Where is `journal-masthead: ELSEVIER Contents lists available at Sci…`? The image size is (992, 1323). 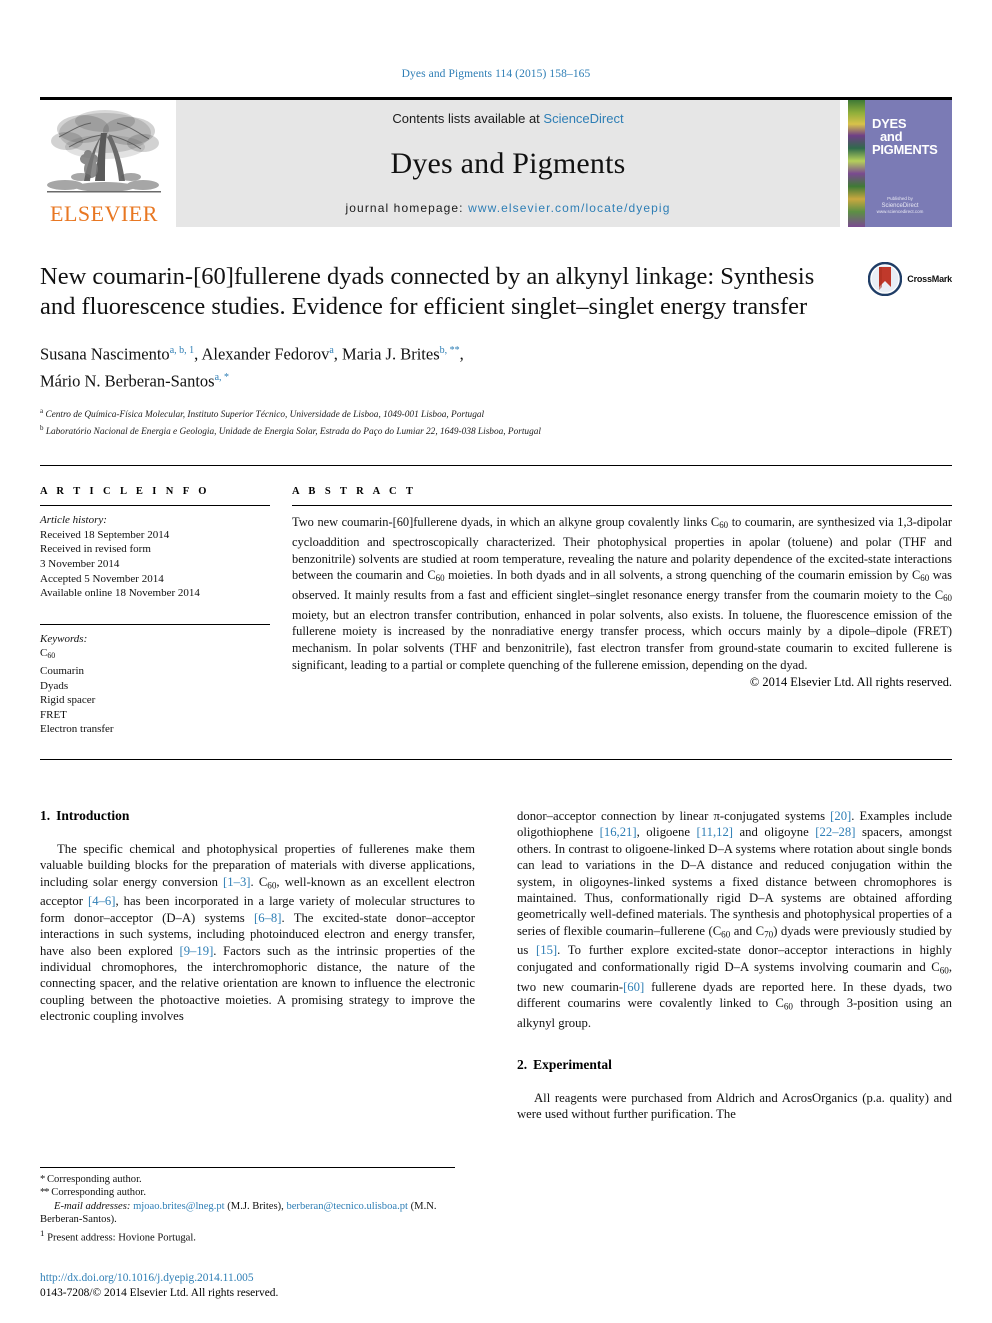 journal-masthead: ELSEVIER Contents lists available at Sci… is located at coordinates (496, 162).